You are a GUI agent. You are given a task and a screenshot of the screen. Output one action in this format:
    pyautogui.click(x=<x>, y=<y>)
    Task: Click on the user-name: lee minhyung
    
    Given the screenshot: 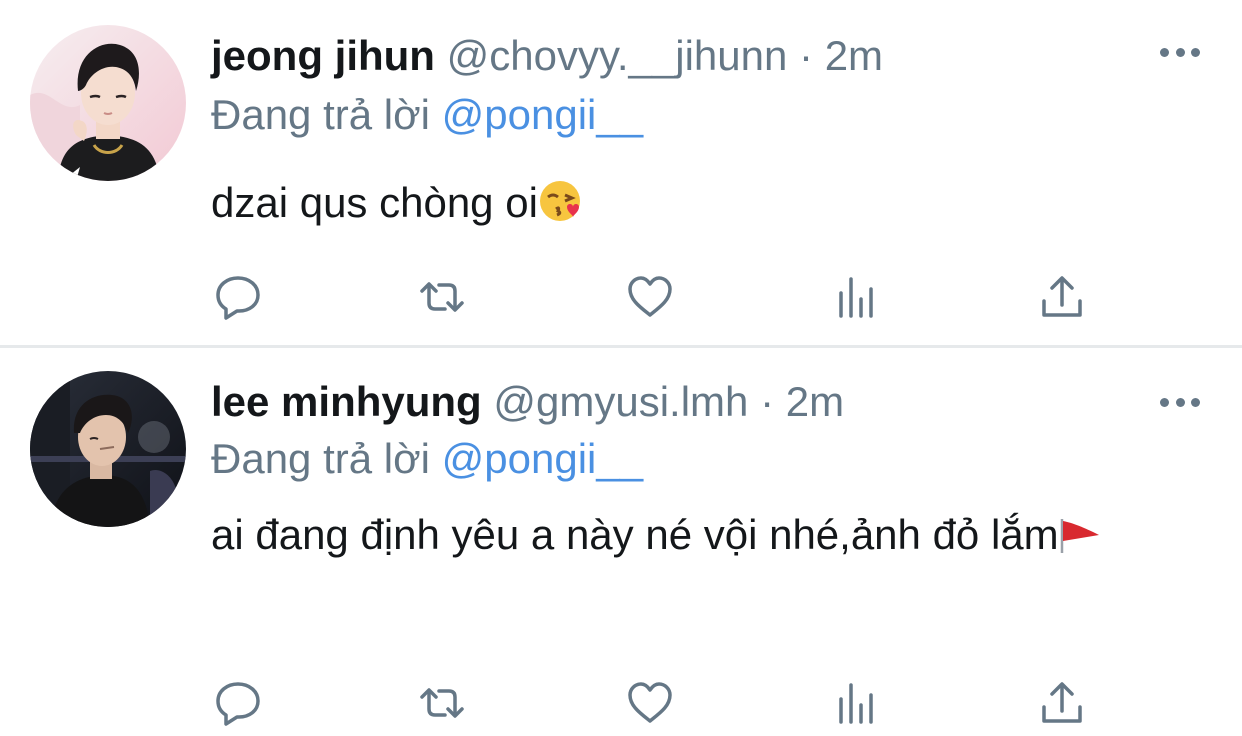 What is the action you would take?
    pyautogui.click(x=346, y=401)
    